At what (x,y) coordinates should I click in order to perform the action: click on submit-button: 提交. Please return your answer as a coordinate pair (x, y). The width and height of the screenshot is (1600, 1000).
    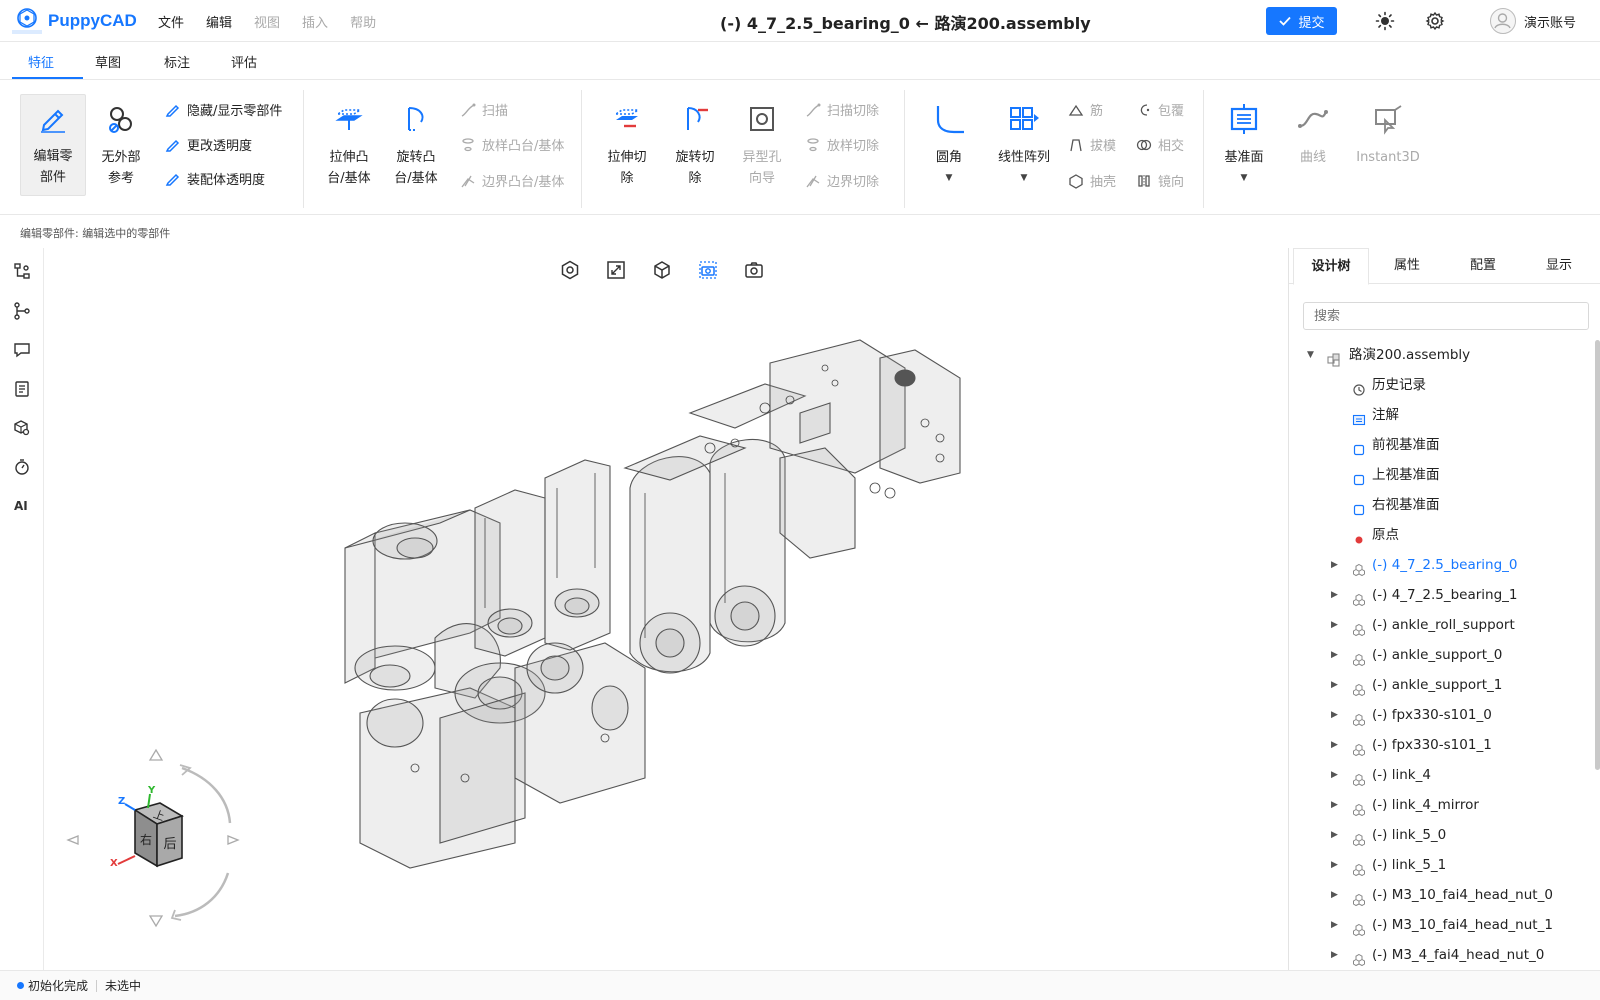
    Looking at the image, I should click on (1301, 21).